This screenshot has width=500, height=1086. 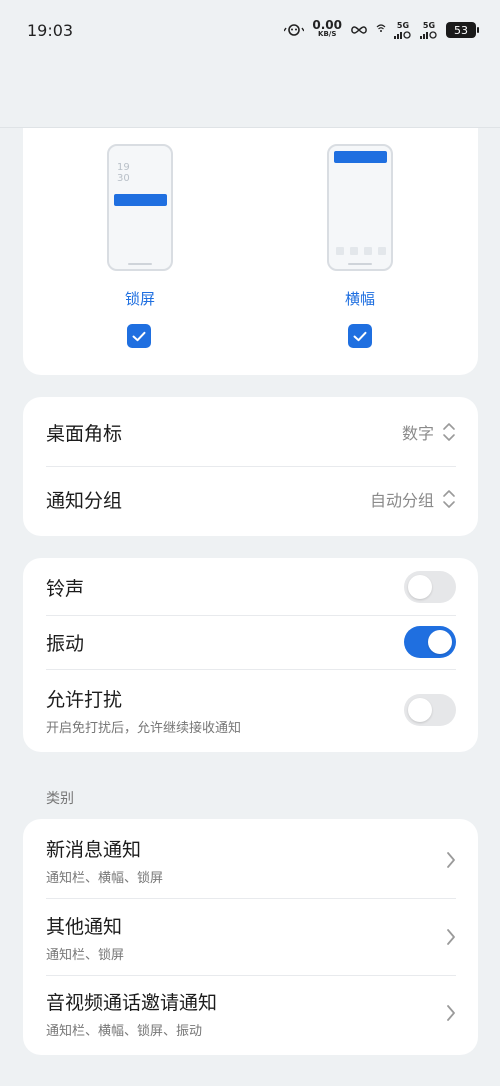 I want to click on dnd-text: 允许打扰 开启免打扰后，允许继续接收通知, so click(x=143, y=710).